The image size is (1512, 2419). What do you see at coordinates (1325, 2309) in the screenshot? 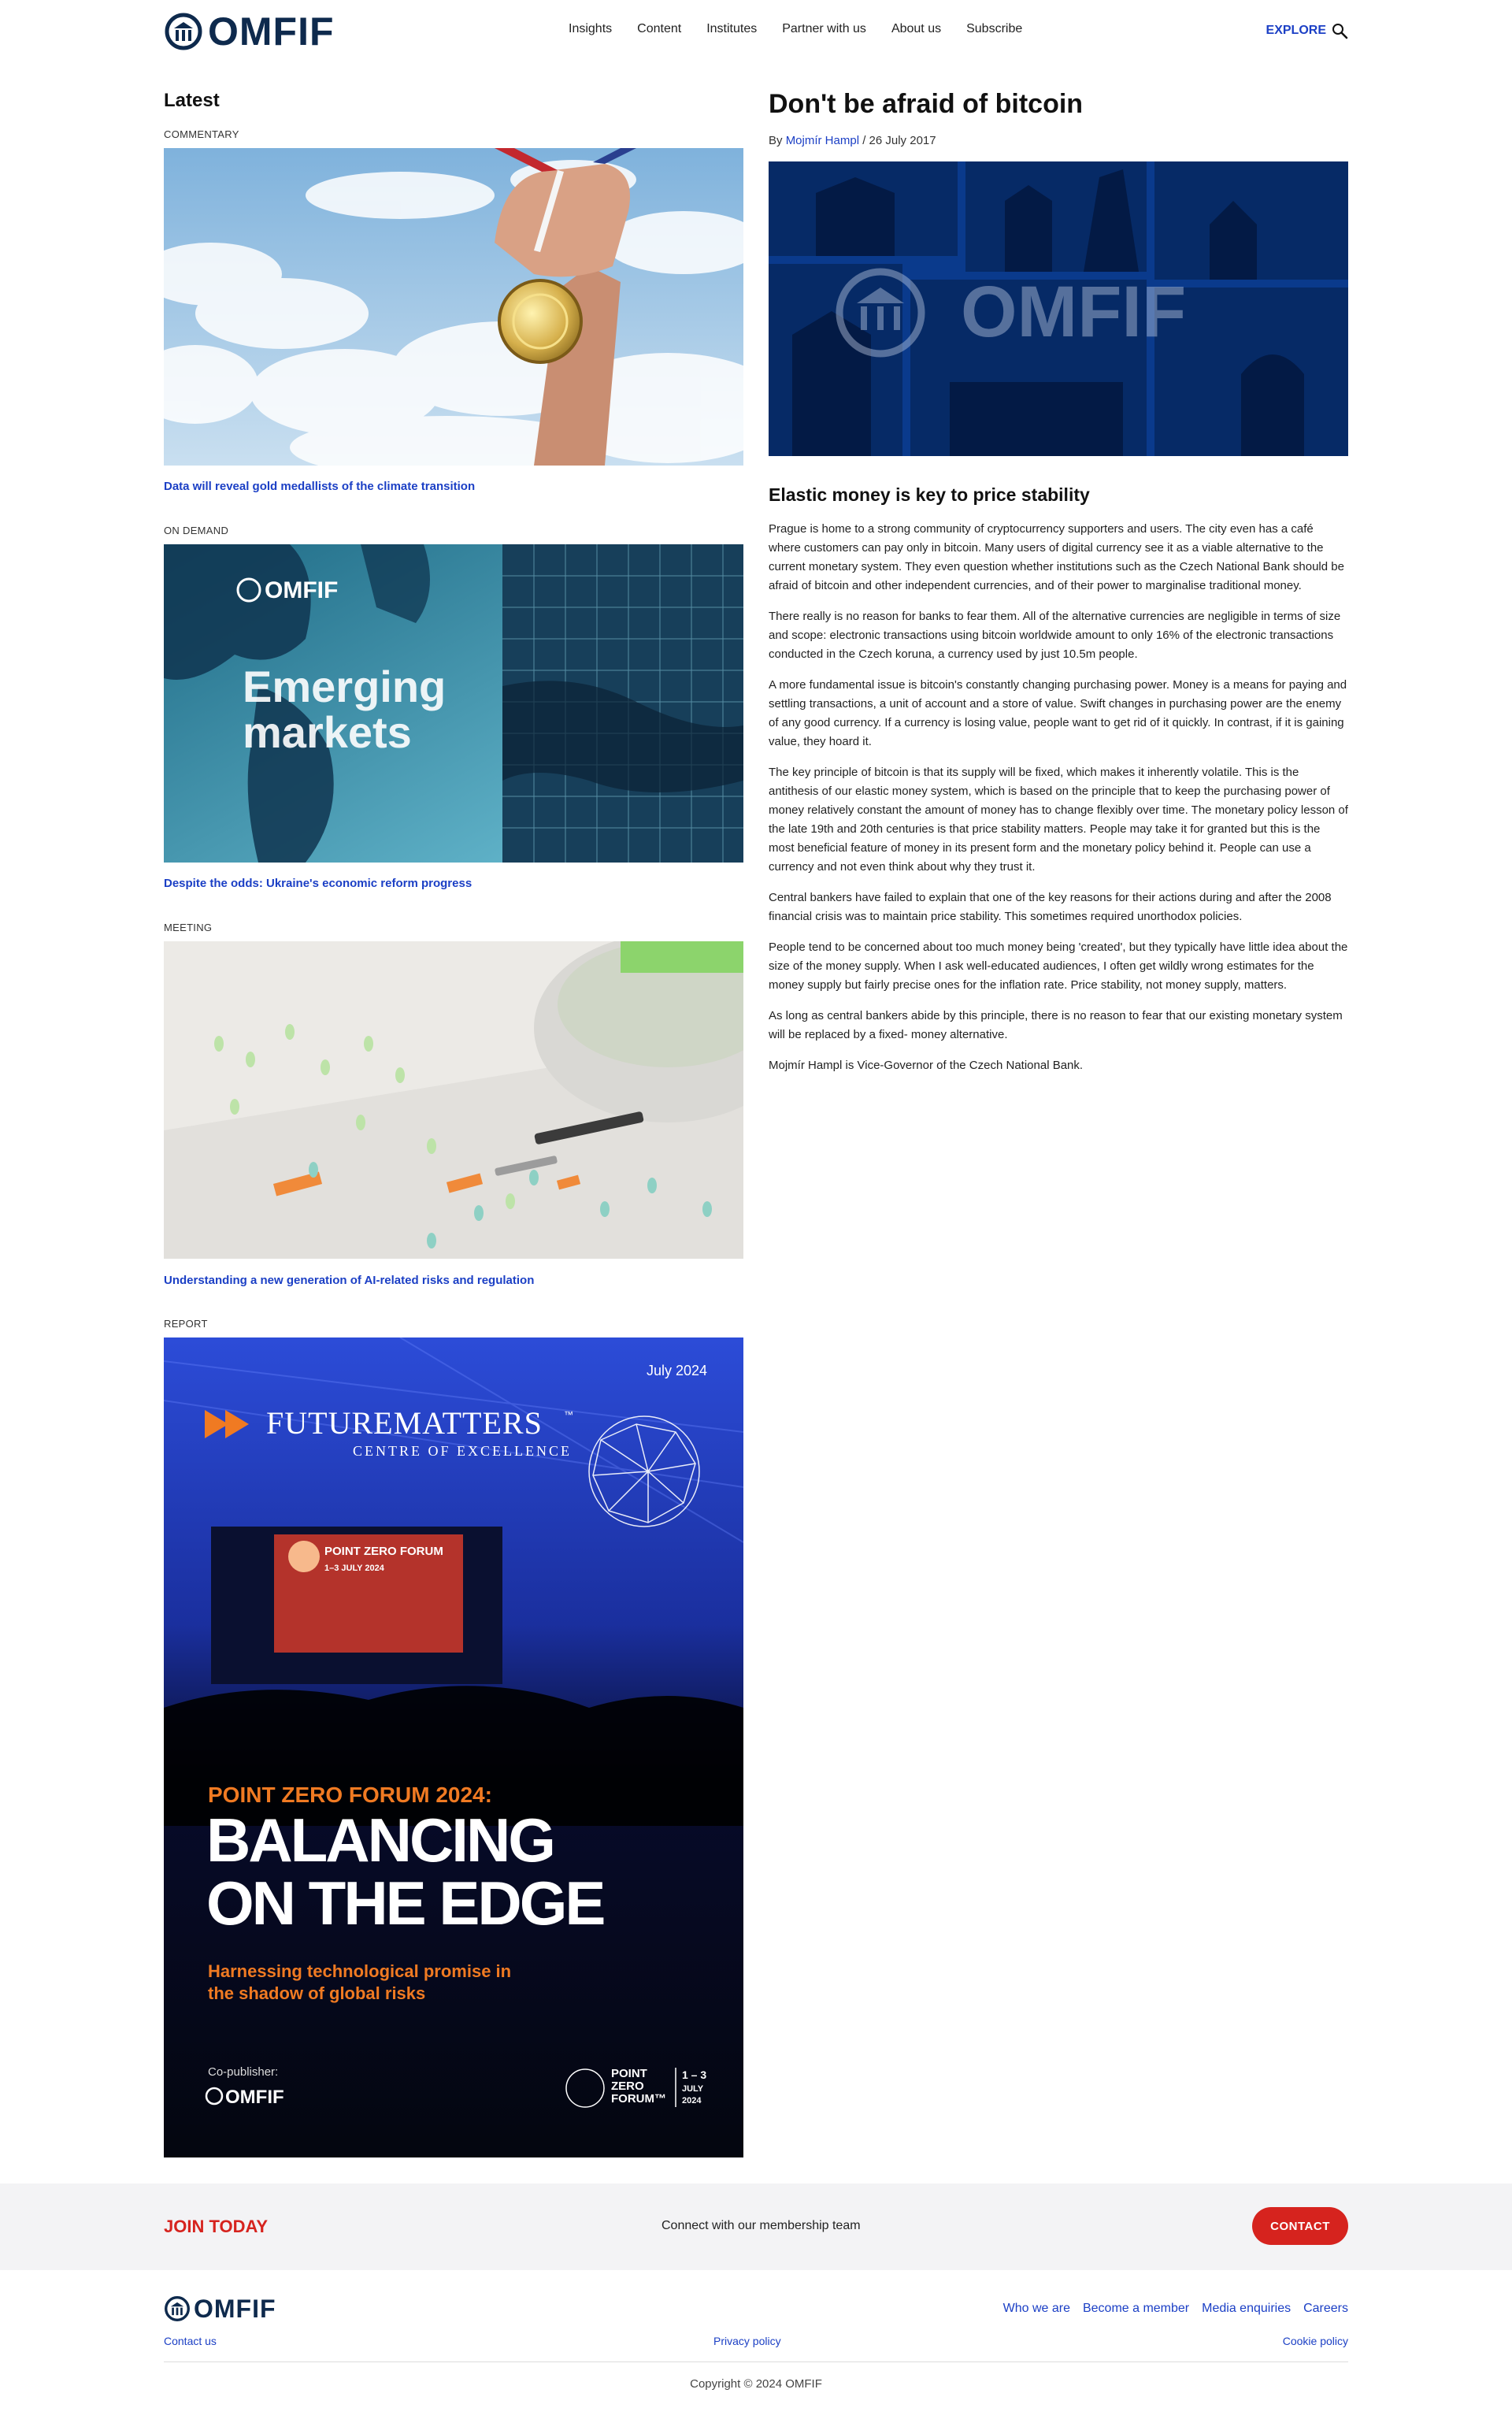
I see `footer-link-careers: Careers` at bounding box center [1325, 2309].